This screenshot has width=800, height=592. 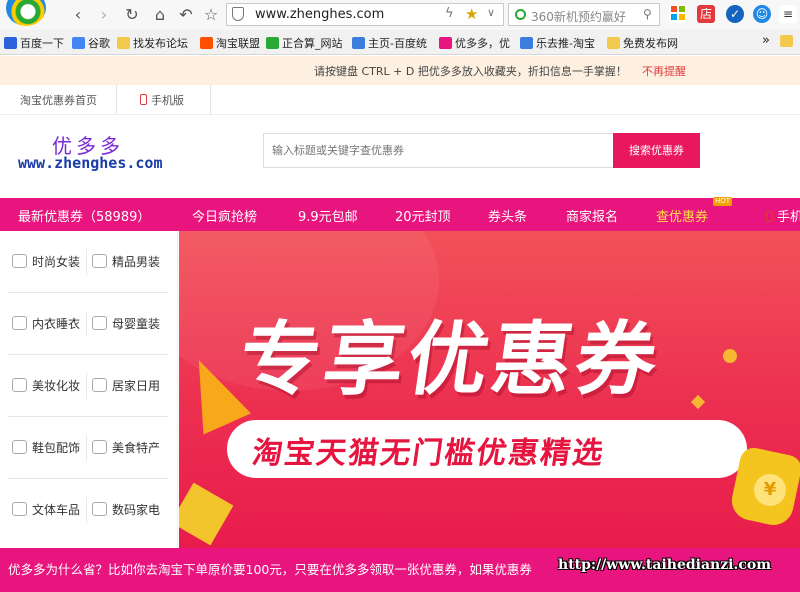 I want to click on nav-coupon-headlines: 券头条, so click(x=507, y=215).